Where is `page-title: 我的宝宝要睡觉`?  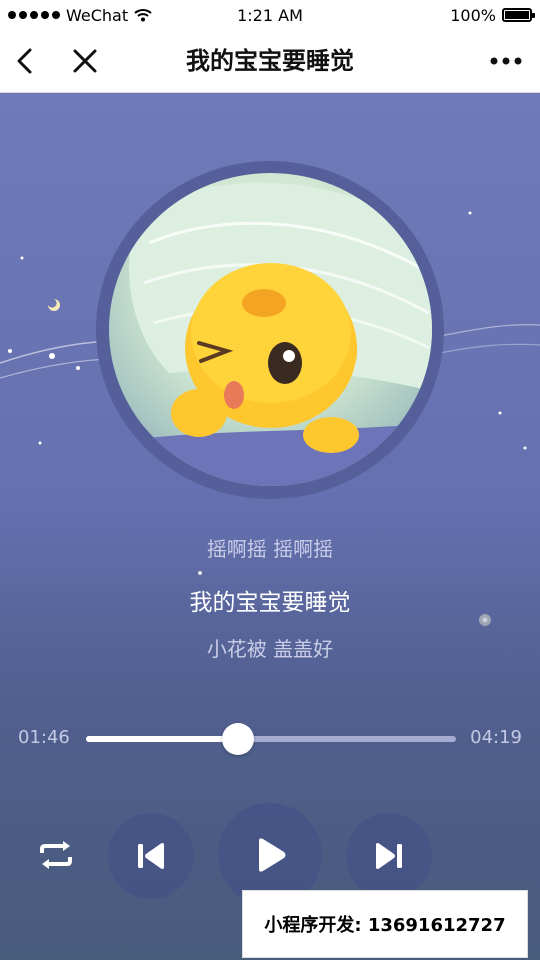
page-title: 我的宝宝要睡觉 is located at coordinates (270, 61).